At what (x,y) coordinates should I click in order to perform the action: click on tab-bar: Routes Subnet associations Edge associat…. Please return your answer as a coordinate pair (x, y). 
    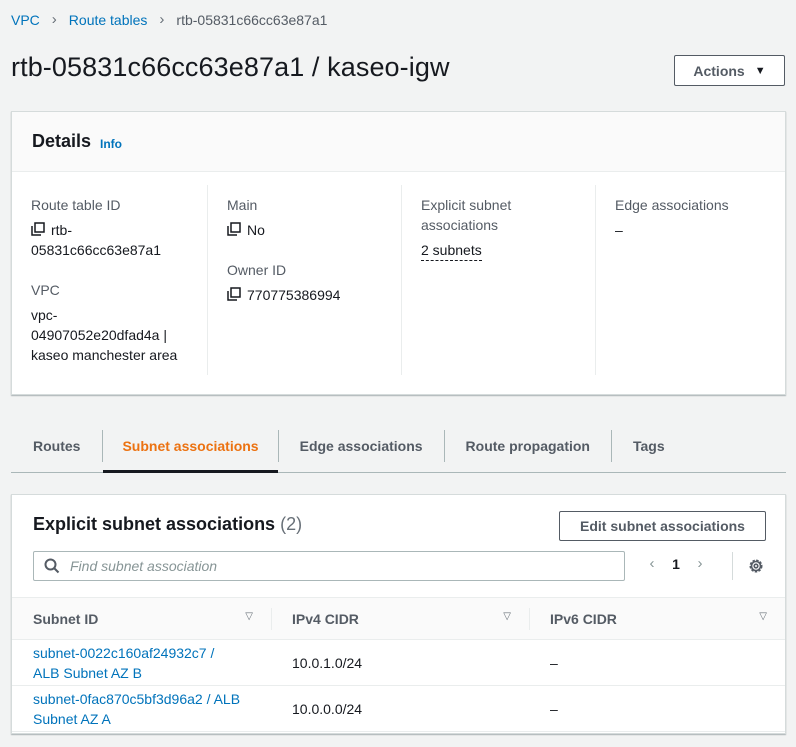
    Looking at the image, I should click on (398, 446).